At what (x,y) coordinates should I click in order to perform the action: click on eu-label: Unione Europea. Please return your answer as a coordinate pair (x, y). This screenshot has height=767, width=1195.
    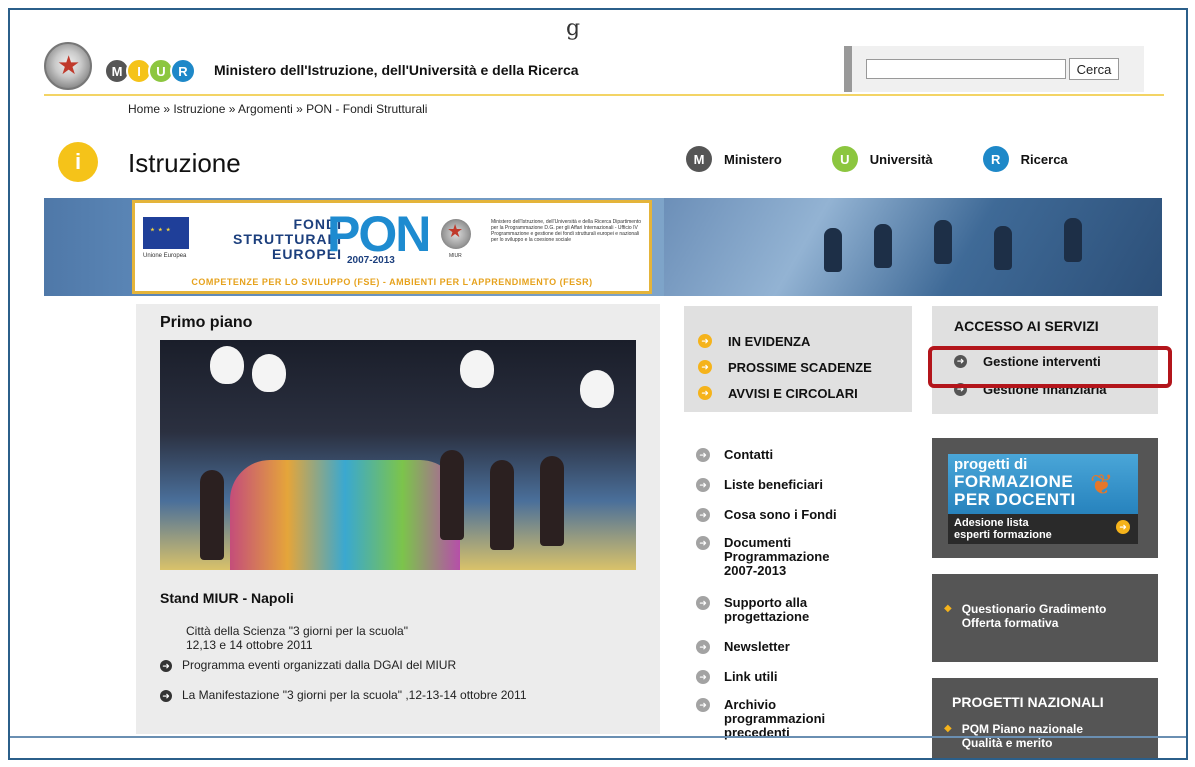
    Looking at the image, I should click on (165, 256).